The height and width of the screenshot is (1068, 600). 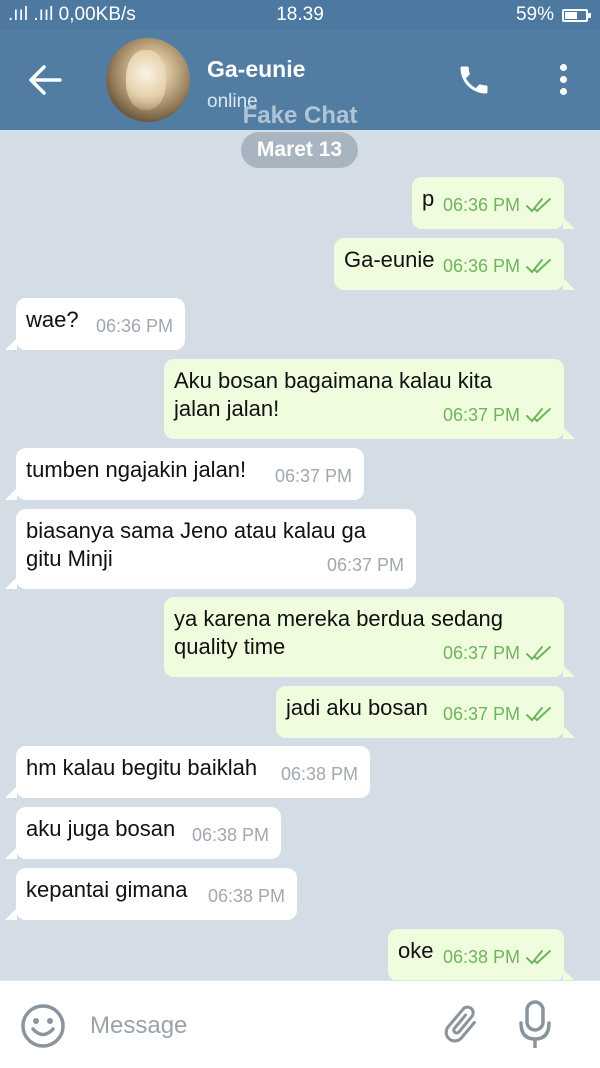 I want to click on incoming-message: wae? 06:36 PM, so click(x=95, y=324).